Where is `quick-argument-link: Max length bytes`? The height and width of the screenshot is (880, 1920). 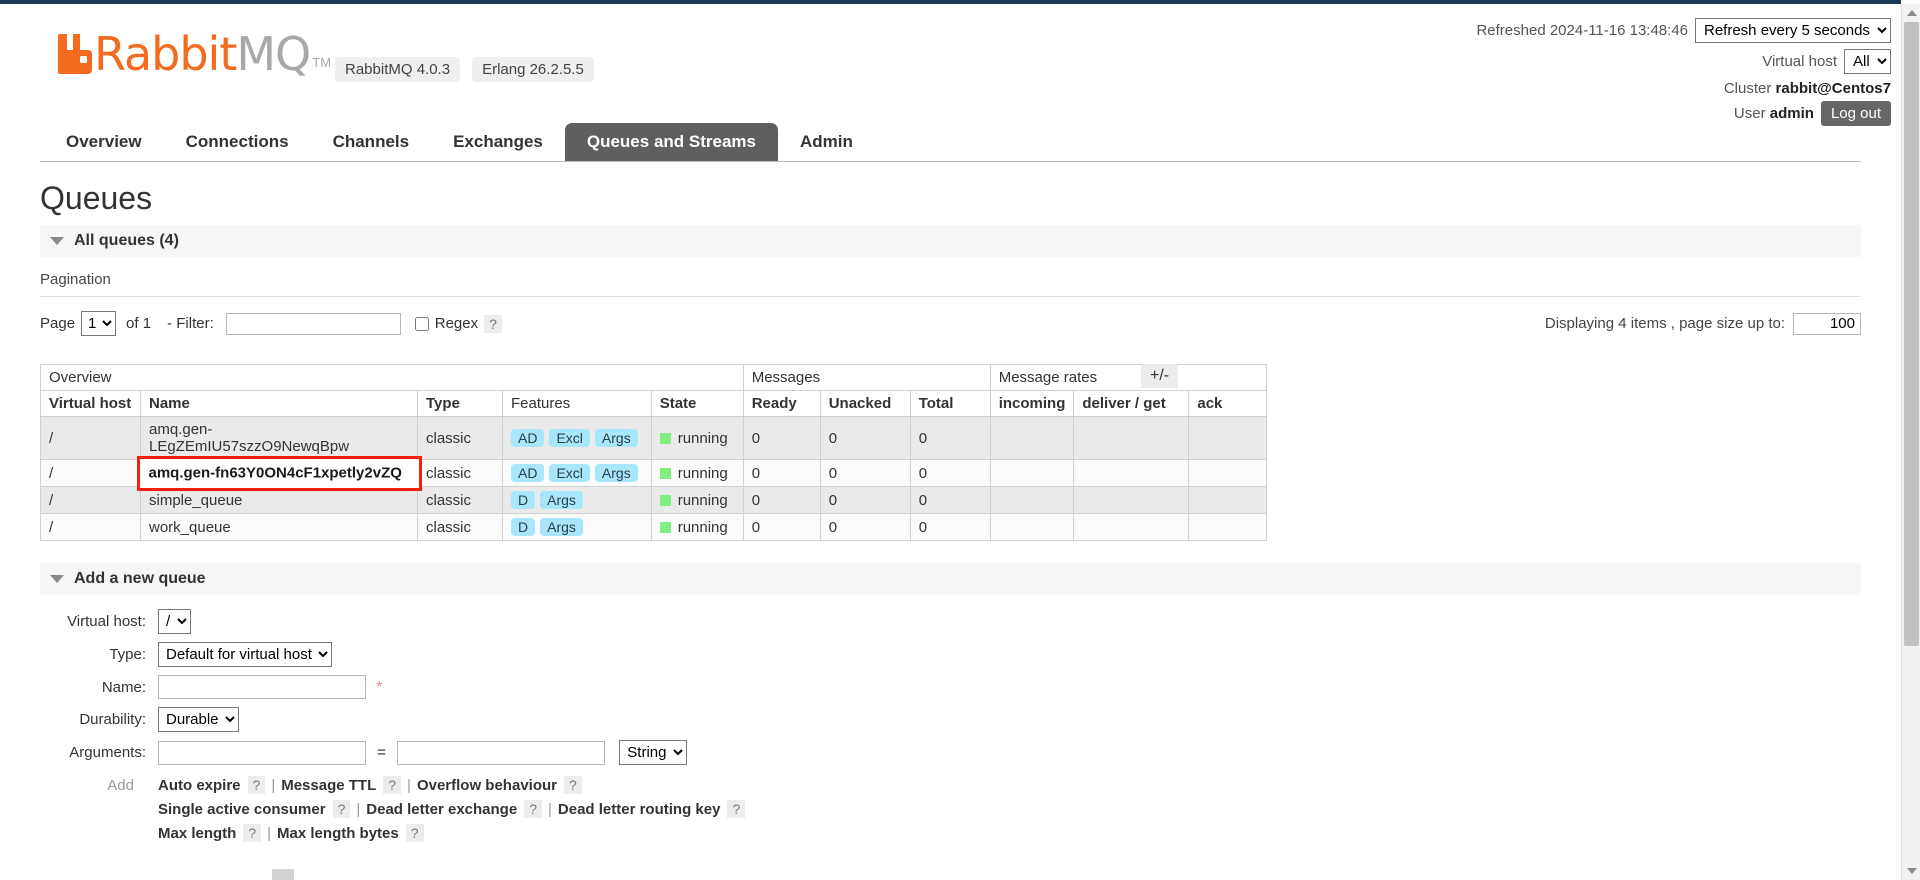
quick-argument-link: Max length bytes is located at coordinates (338, 833).